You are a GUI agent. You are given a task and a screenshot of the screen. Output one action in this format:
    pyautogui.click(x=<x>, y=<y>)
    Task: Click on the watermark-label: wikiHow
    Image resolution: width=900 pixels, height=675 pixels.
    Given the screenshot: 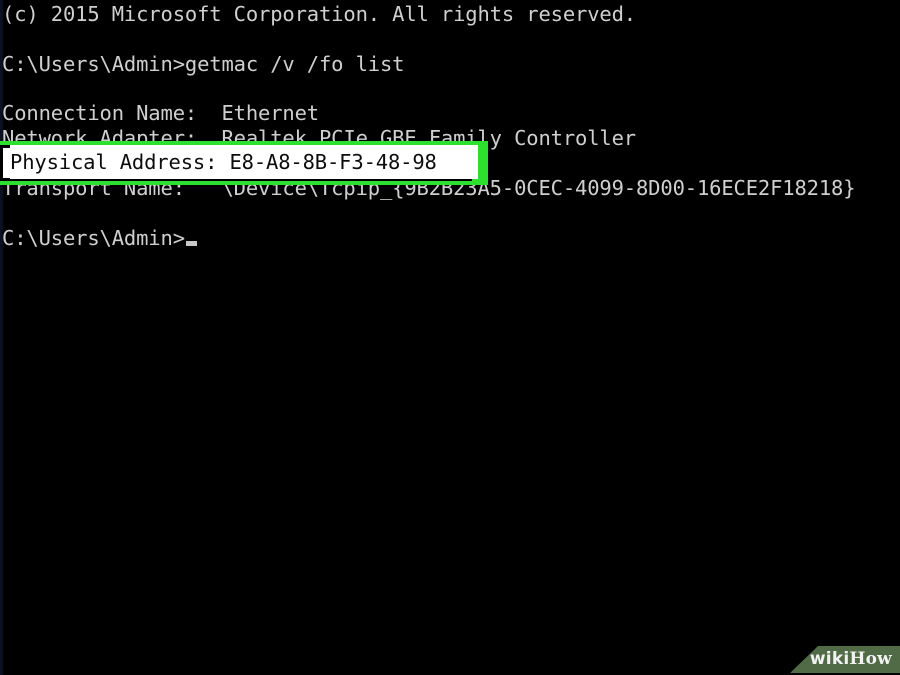 What is the action you would take?
    pyautogui.click(x=851, y=659)
    